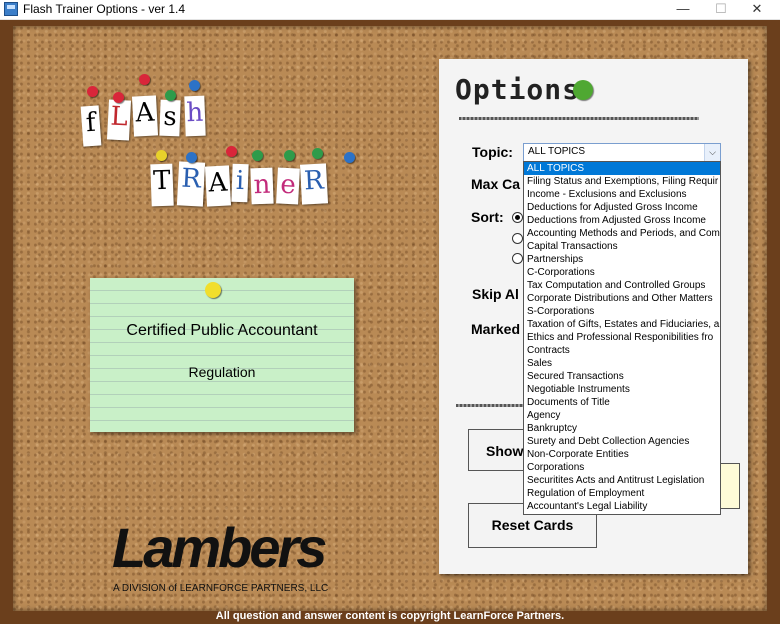 The height and width of the screenshot is (624, 780). Describe the element at coordinates (104, 9) in the screenshot. I see `window-title: Flash Trainer Options - ver 1.4` at that location.